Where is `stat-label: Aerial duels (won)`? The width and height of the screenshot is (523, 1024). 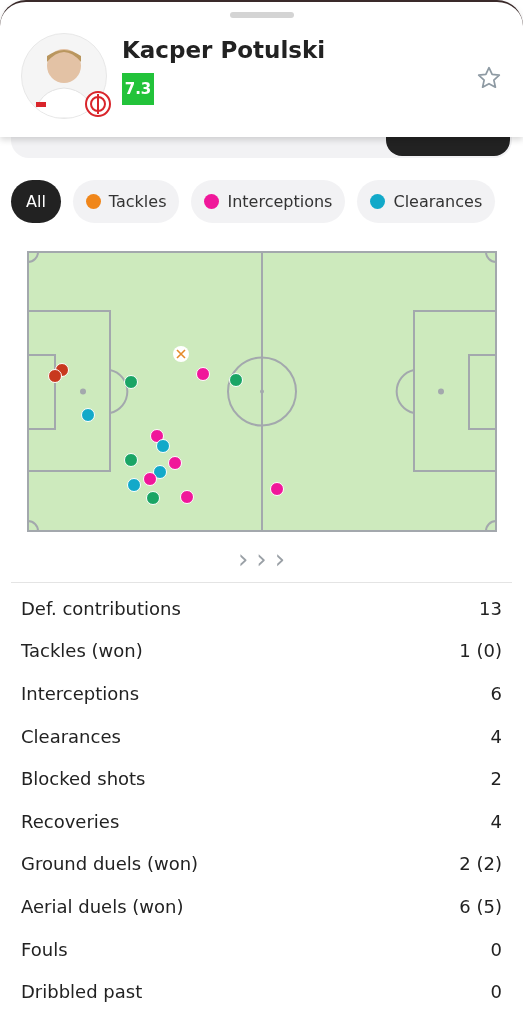
stat-label: Aerial duels (won) is located at coordinates (102, 906).